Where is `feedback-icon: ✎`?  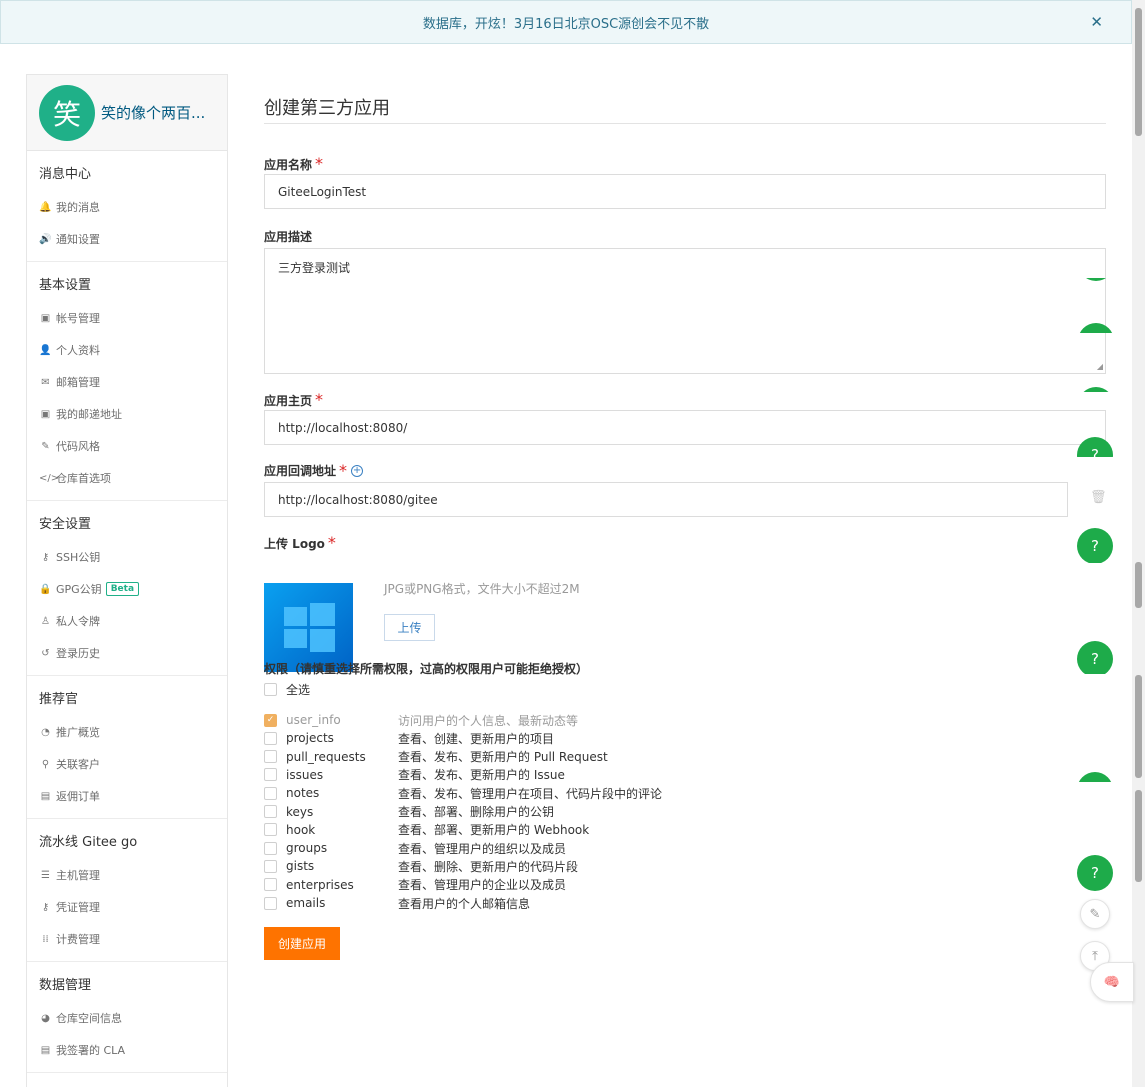
feedback-icon: ✎ is located at coordinates (1095, 914).